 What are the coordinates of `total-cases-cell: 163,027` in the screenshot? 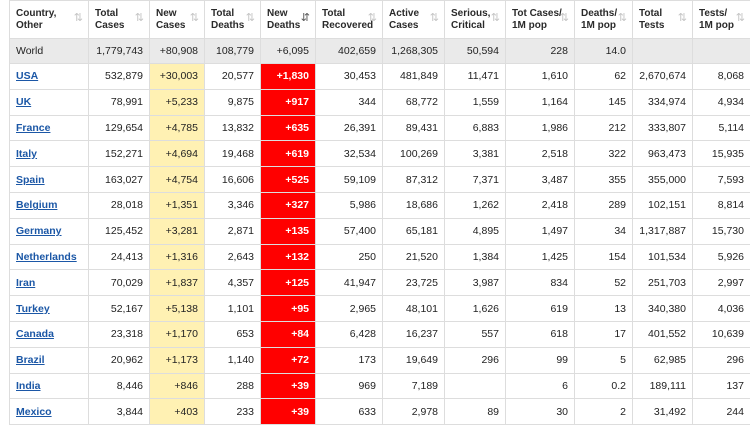 It's located at (119, 180).